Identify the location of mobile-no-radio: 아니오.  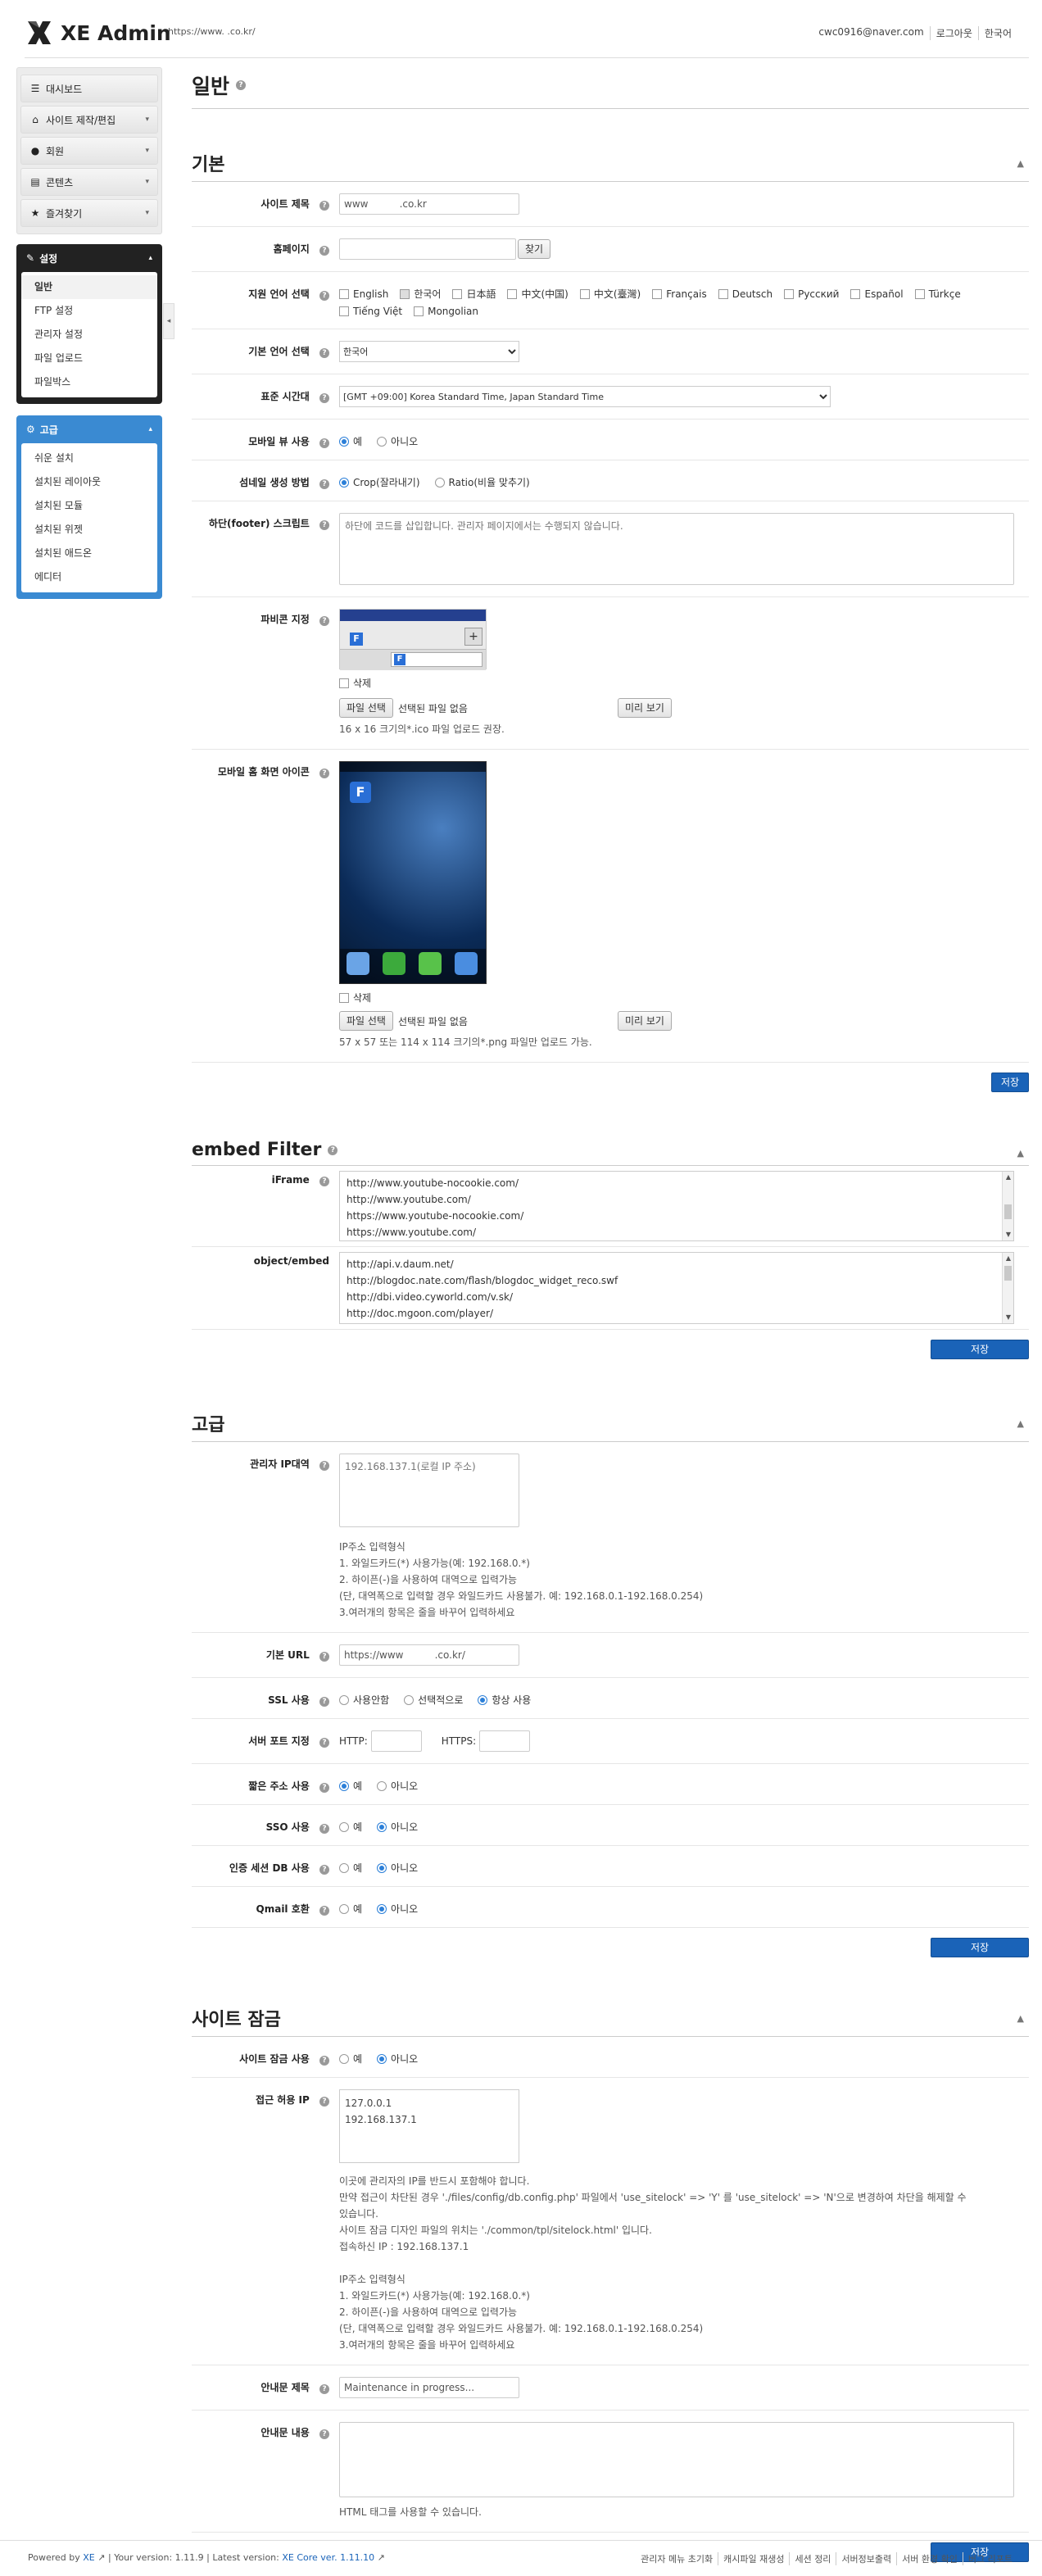
(397, 441).